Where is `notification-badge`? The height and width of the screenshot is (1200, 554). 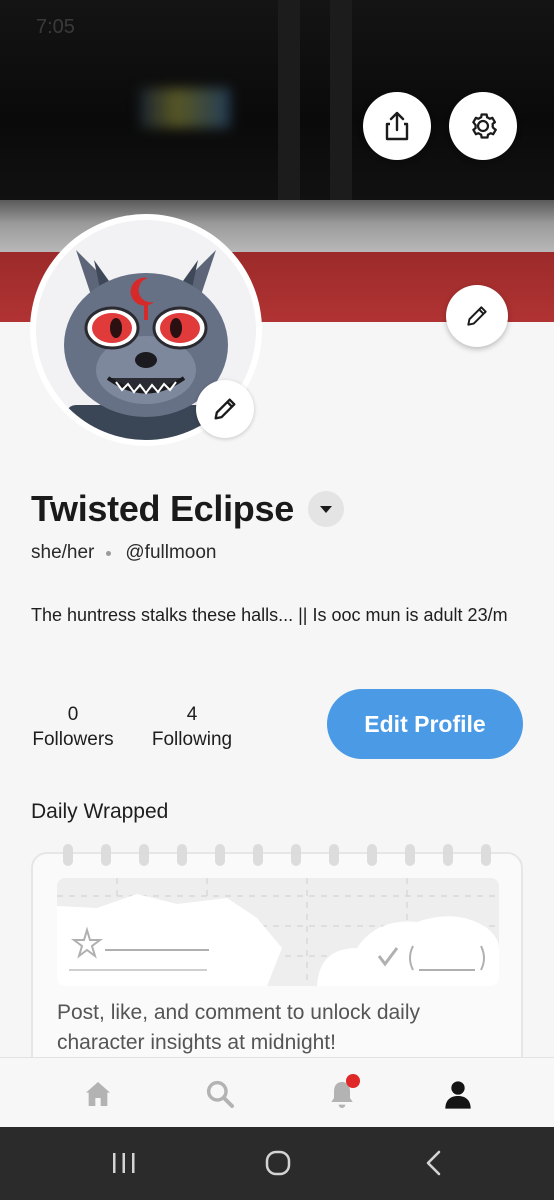 notification-badge is located at coordinates (353, 1081).